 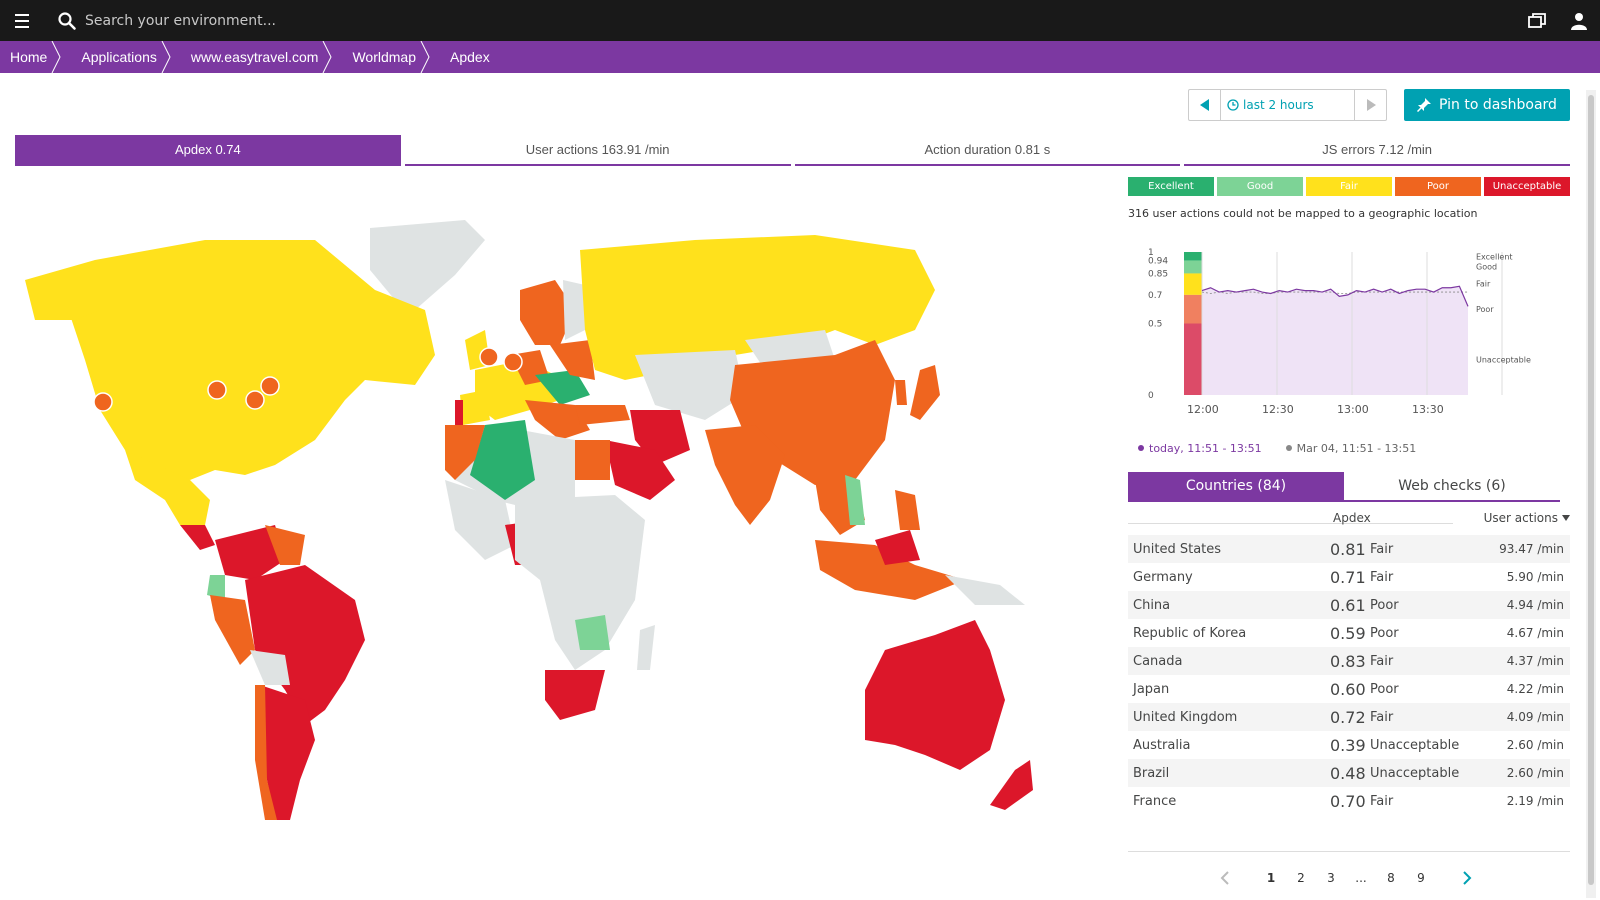 What do you see at coordinates (1151, 773) in the screenshot?
I see `cell-country: Brazil` at bounding box center [1151, 773].